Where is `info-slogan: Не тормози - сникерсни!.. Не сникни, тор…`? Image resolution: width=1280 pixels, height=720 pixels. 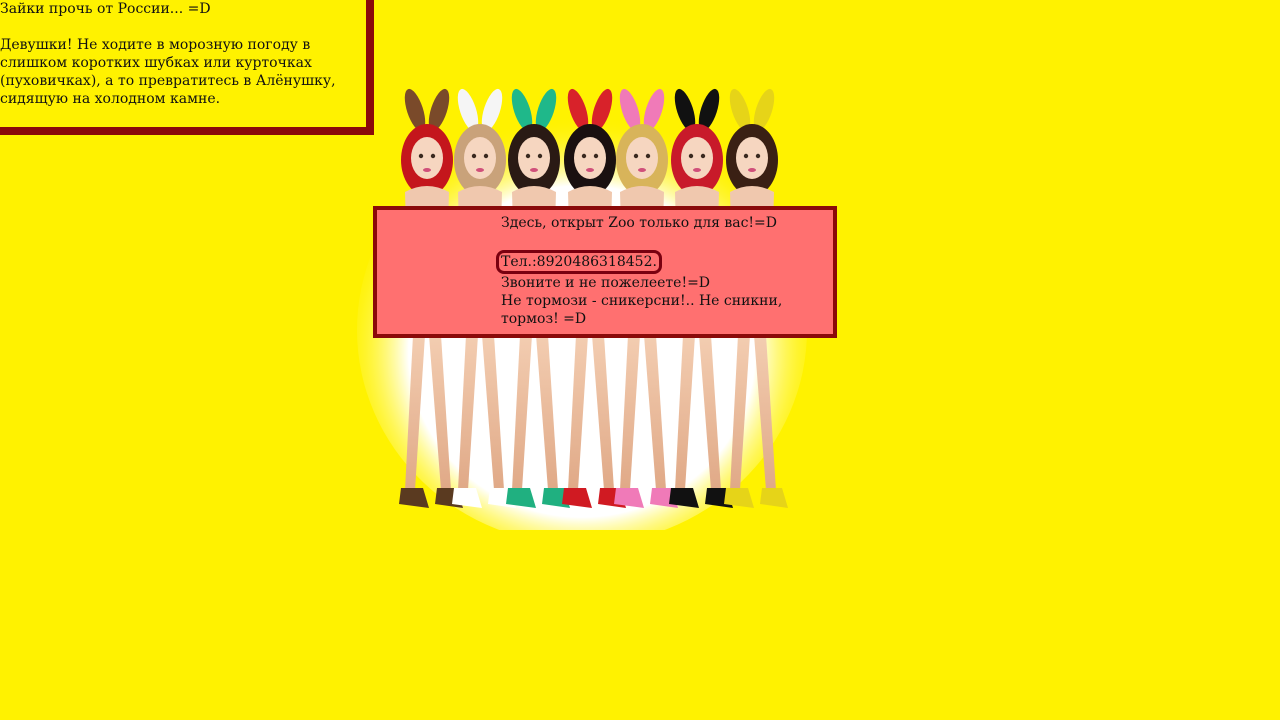
info-slogan: Не тормози - сникерсни!.. Не сникни, тор… is located at coordinates (642, 310).